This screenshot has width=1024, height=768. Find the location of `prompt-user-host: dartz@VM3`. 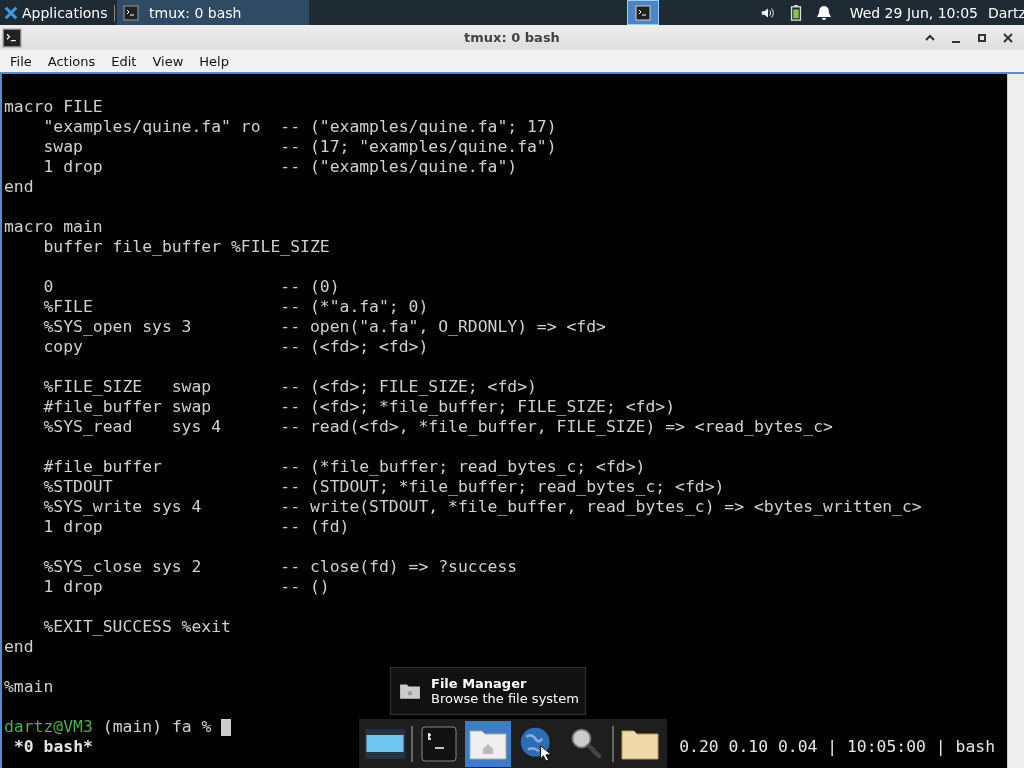

prompt-user-host: dartz@VM3 is located at coordinates (48, 727).